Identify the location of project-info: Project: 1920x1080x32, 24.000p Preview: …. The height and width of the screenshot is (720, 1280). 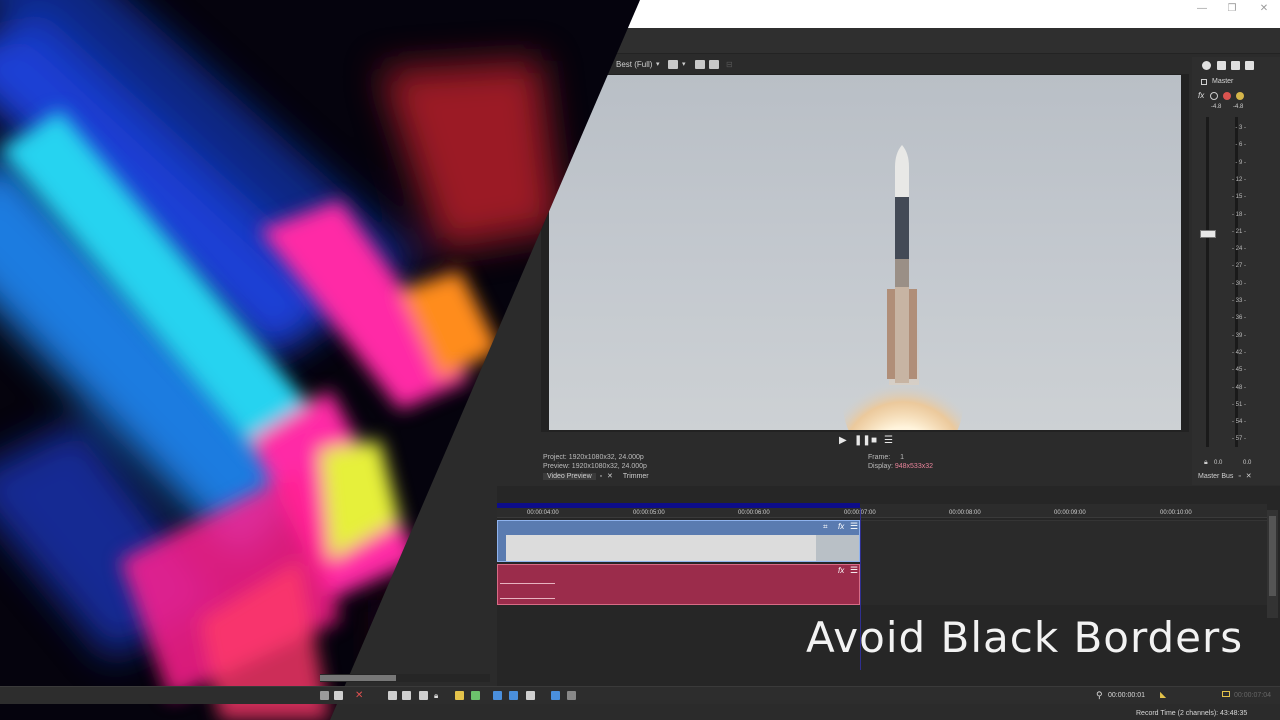
(595, 462).